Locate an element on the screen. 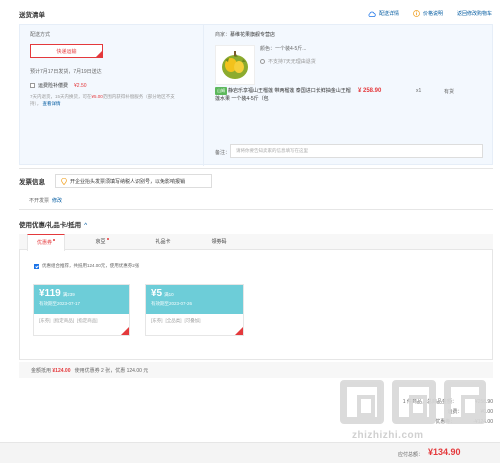 This screenshot has height=463, width=500. product-title-text: 静岩乐享福山王榴莲 带两榴莲 泰国进口长鲜抽金山王榴莲水果 一个装4-5斤（包 is located at coordinates (283, 95).